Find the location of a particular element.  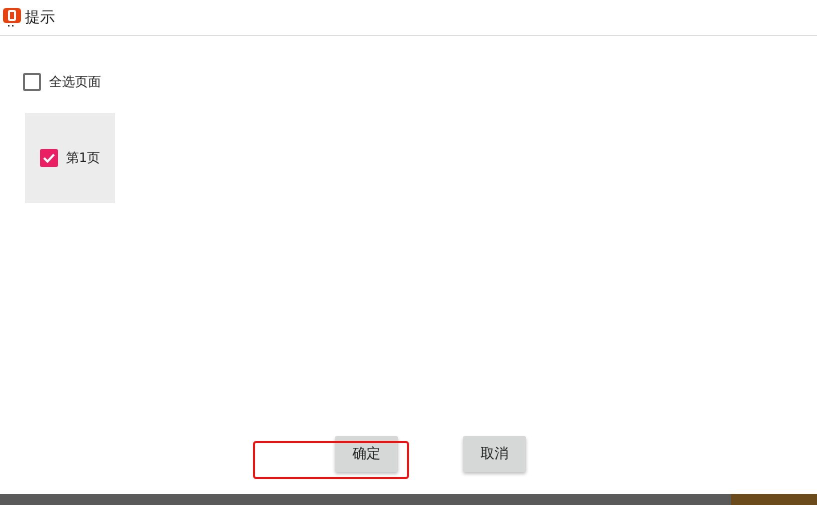

page-tile: 第1页 is located at coordinates (70, 158).